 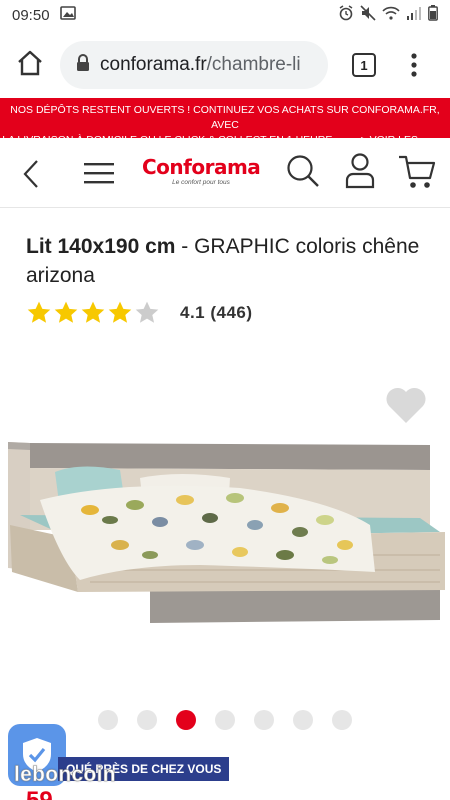 I want to click on rating-stars, so click(x=93, y=313).